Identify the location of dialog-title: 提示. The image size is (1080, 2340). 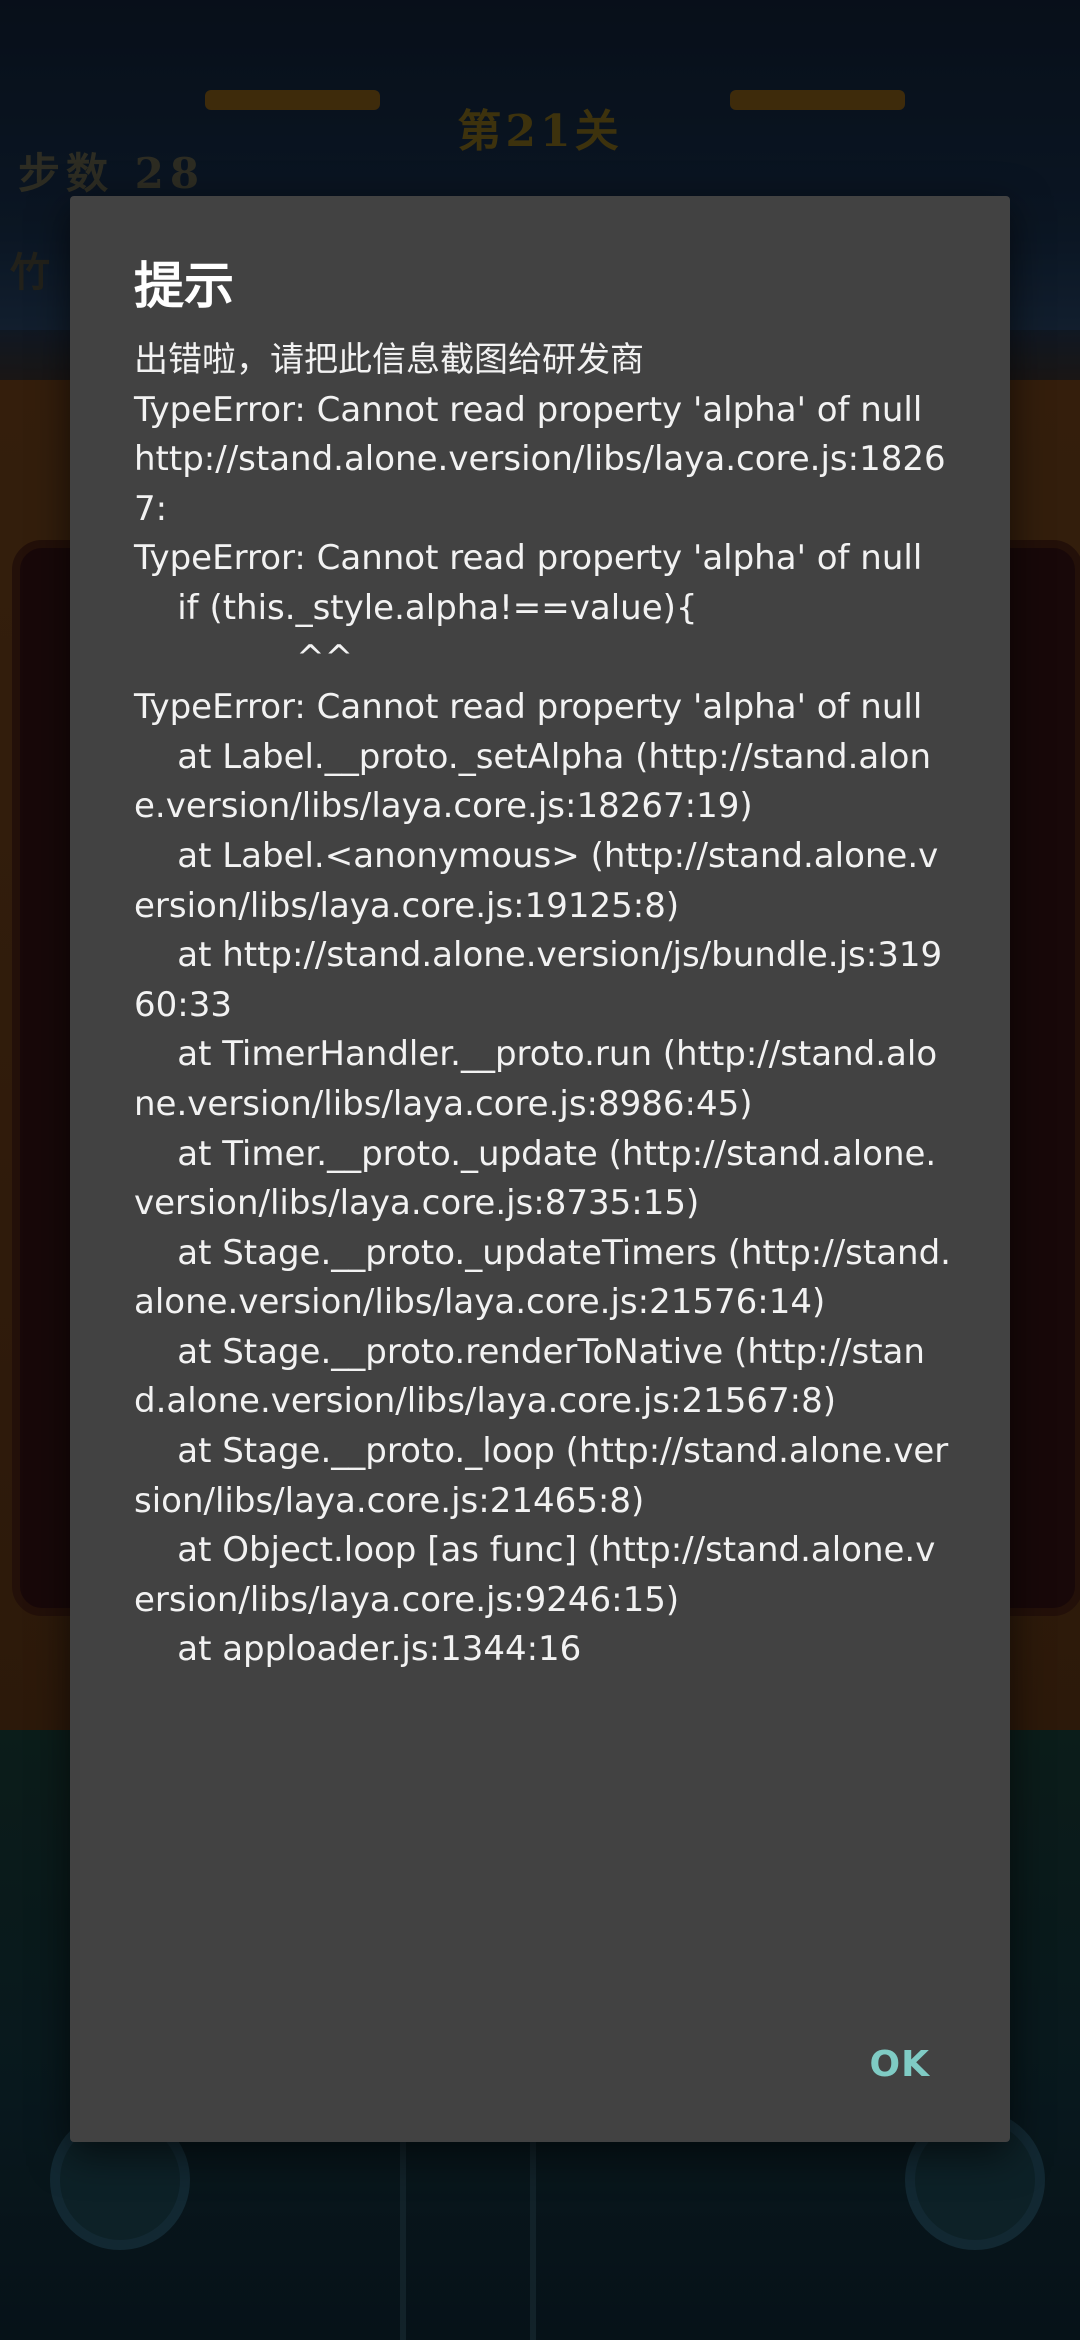
(184, 286).